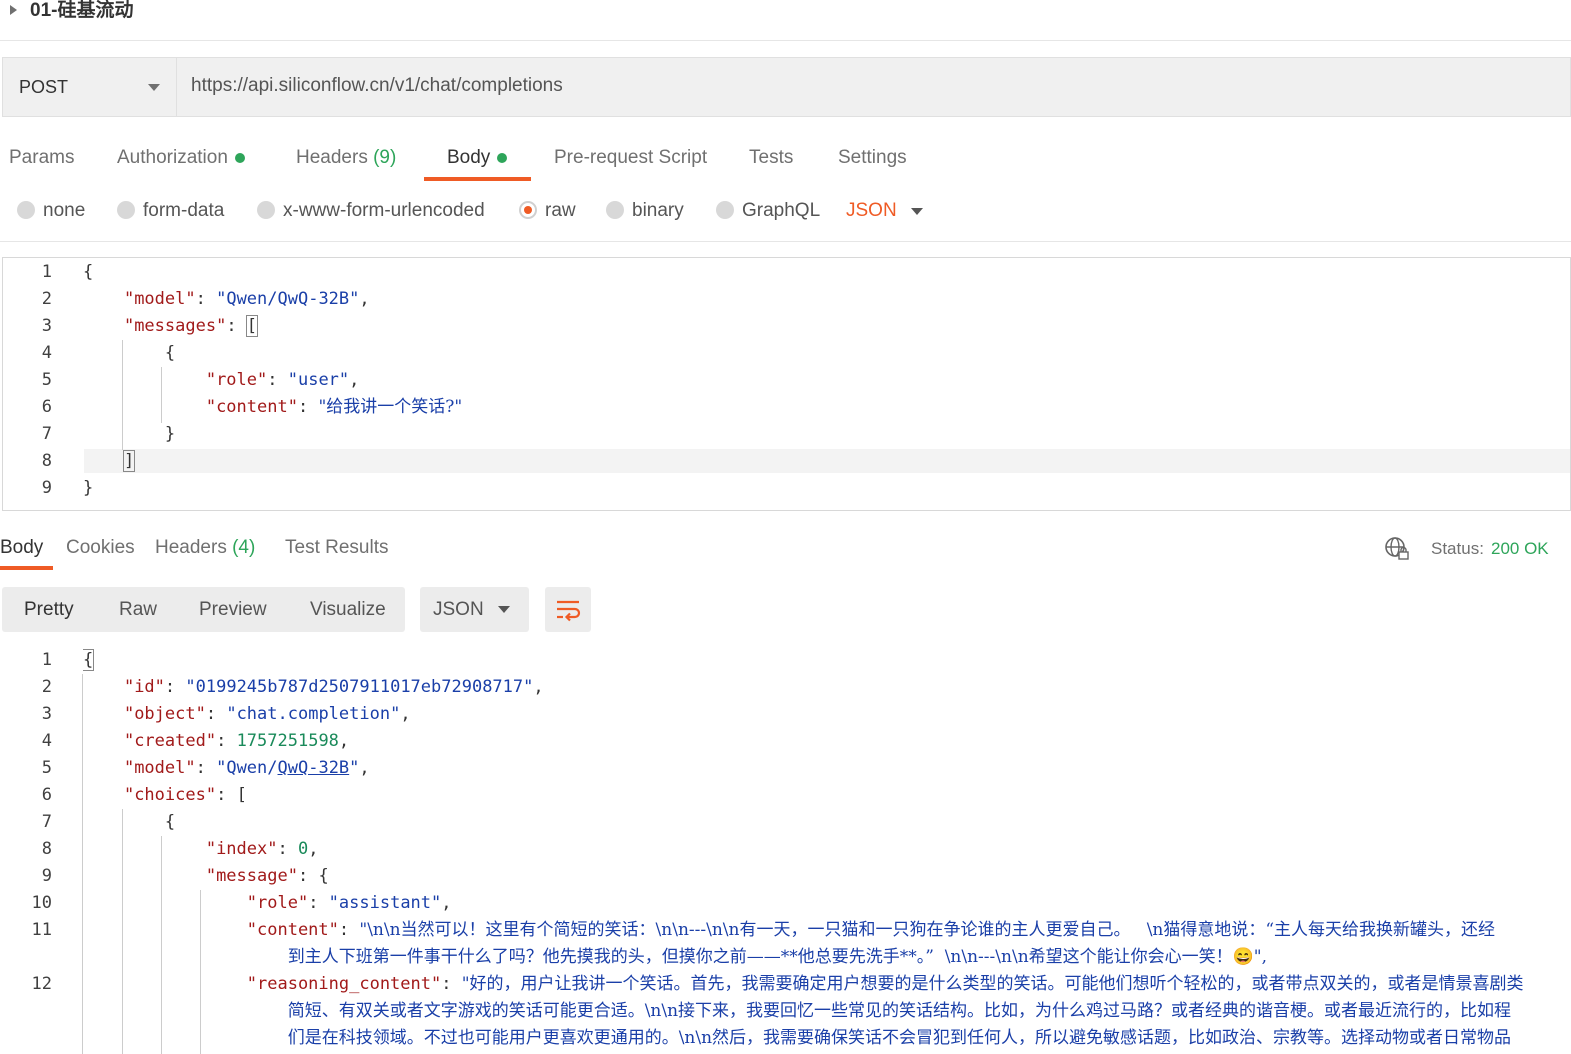 The image size is (1571, 1054). I want to click on view-pretty: Pretty, so click(49, 610).